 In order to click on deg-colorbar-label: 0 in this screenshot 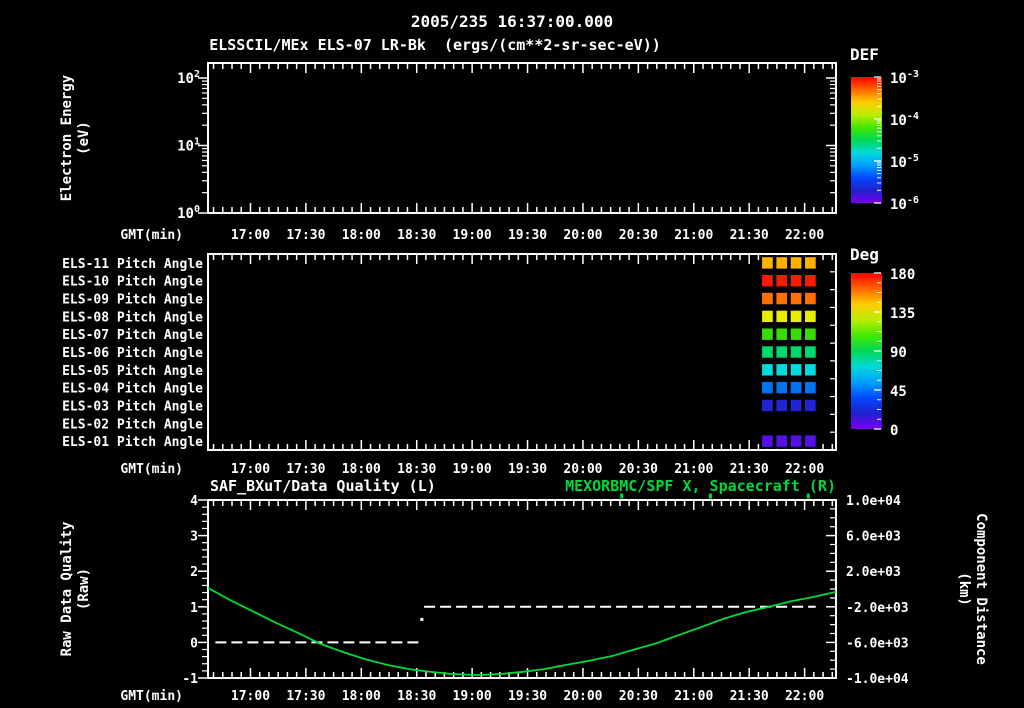, I will do `click(894, 431)`.